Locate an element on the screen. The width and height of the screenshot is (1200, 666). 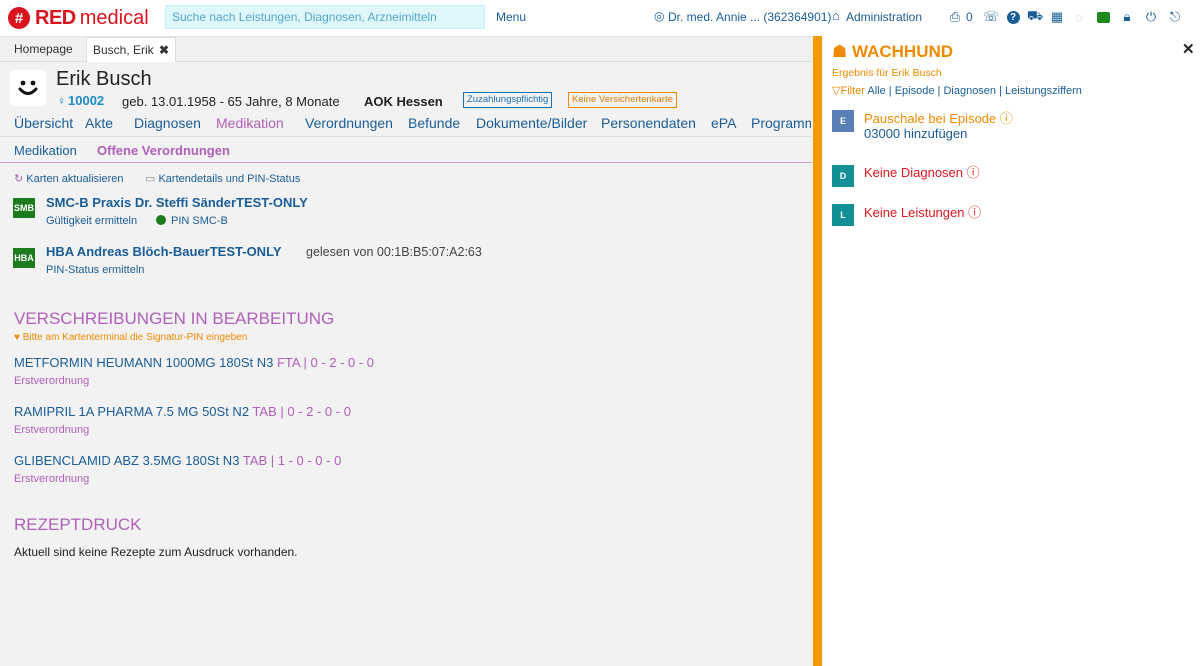
prescription-name: METFORMIN HEUMANN 1000MG 180St N3 is located at coordinates (144, 362).